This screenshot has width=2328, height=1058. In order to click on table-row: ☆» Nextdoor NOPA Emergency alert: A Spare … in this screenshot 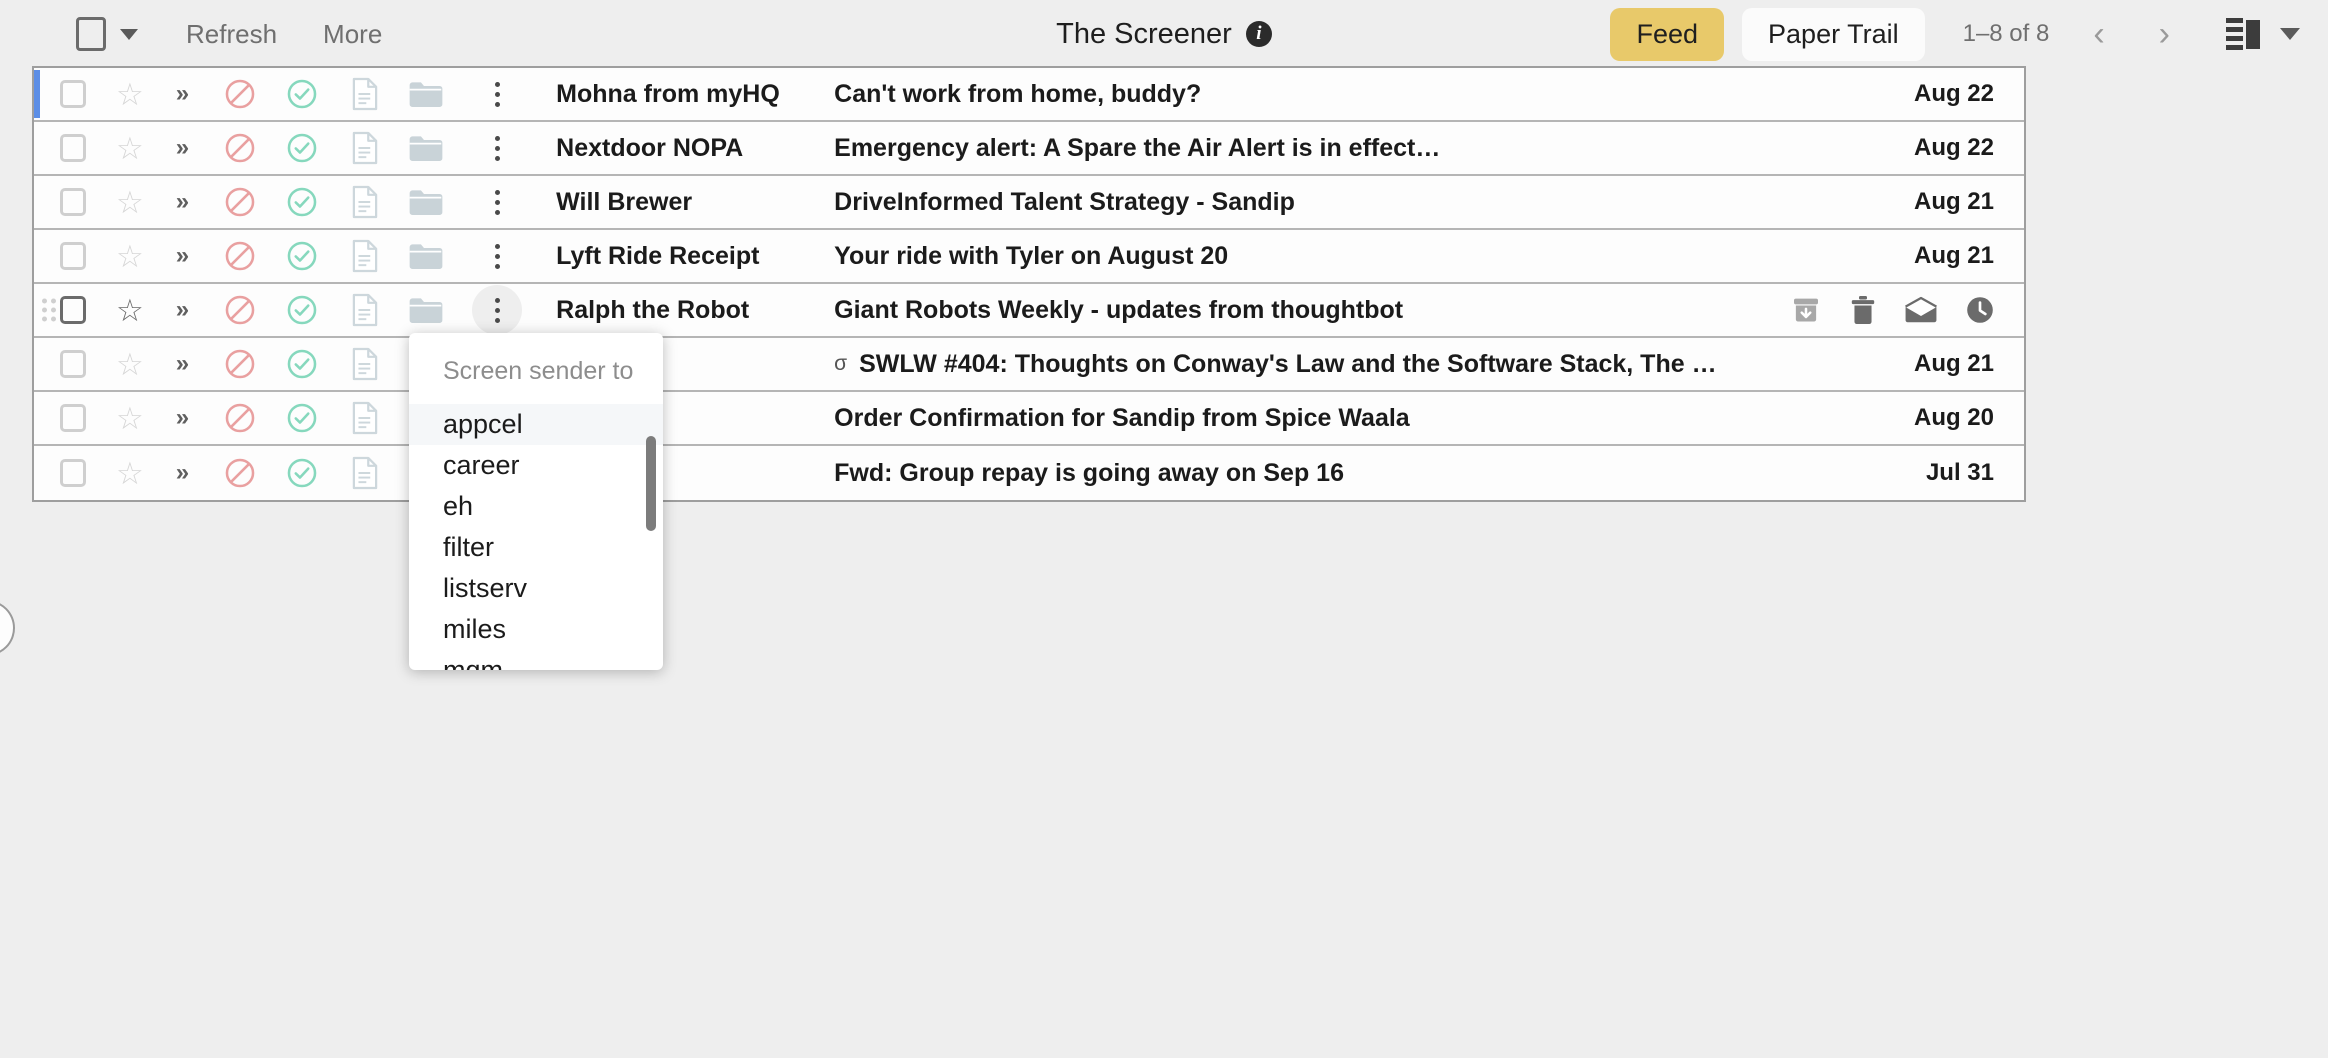, I will do `click(1029, 149)`.